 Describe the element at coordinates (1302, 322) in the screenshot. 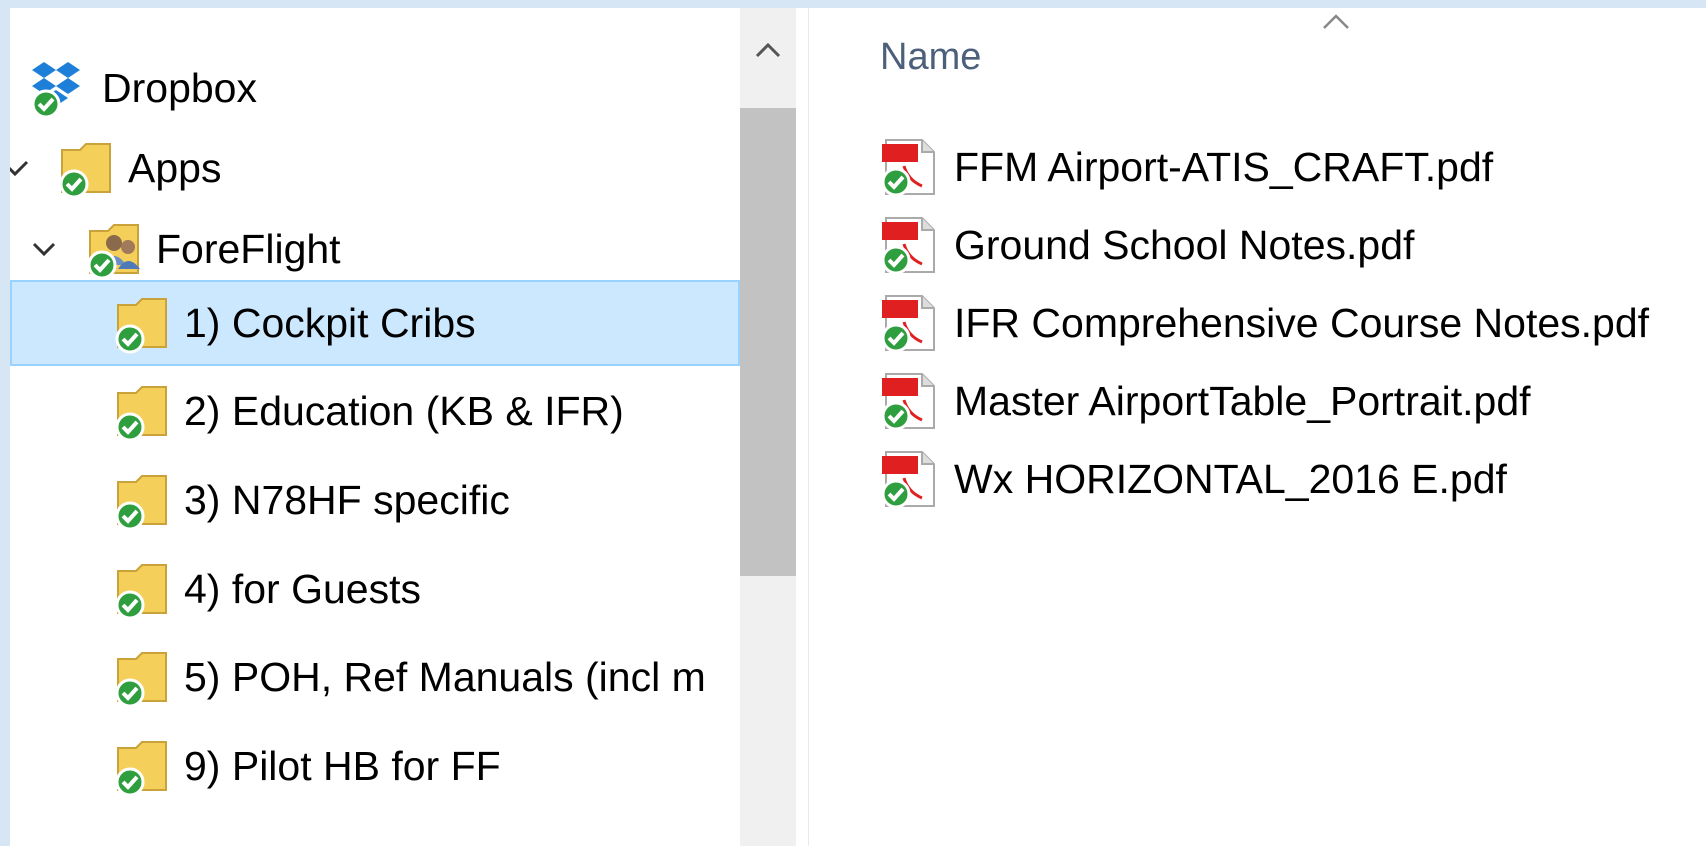

I see `file-name: IFR Comprehensive Course Notes.pdf` at that location.